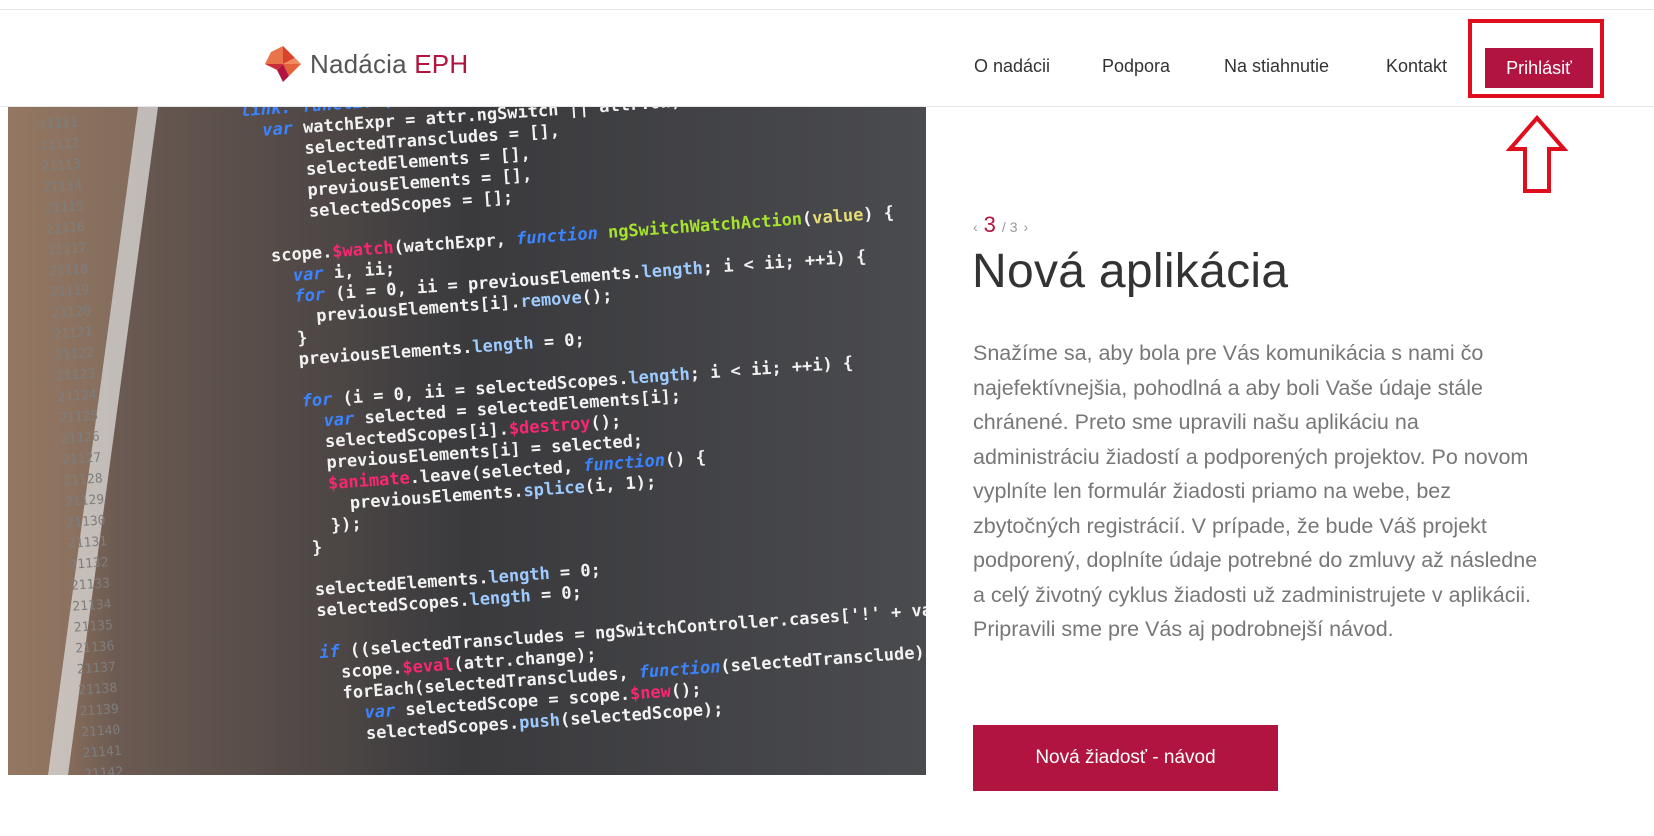 The image size is (1654, 836). I want to click on slider-current: 3, so click(989, 224).